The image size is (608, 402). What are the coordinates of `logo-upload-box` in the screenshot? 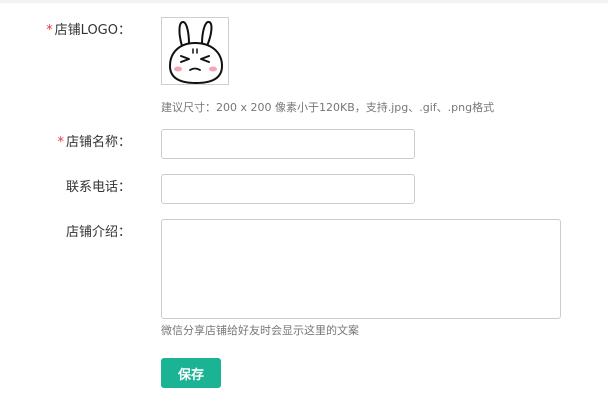 It's located at (195, 51).